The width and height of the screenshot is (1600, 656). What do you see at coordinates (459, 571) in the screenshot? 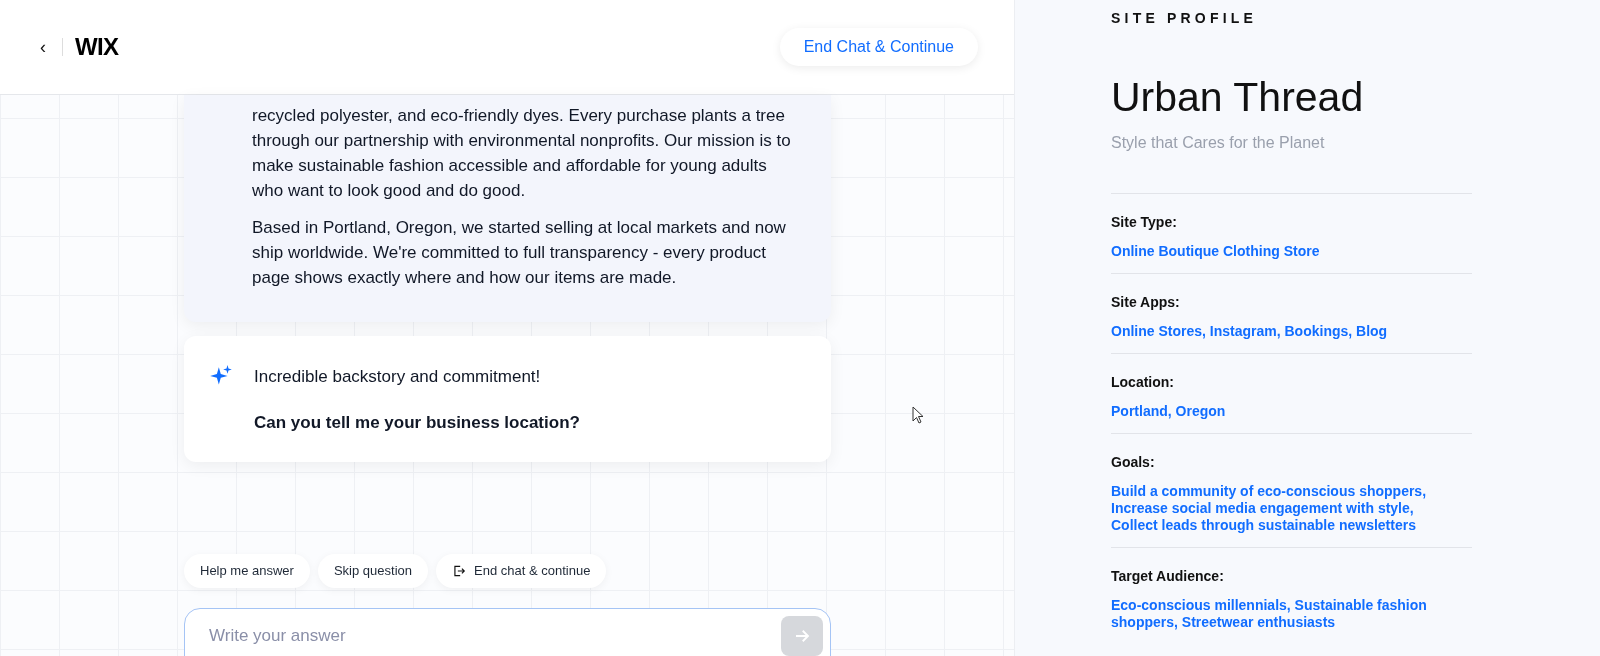
I see `exit-icon` at bounding box center [459, 571].